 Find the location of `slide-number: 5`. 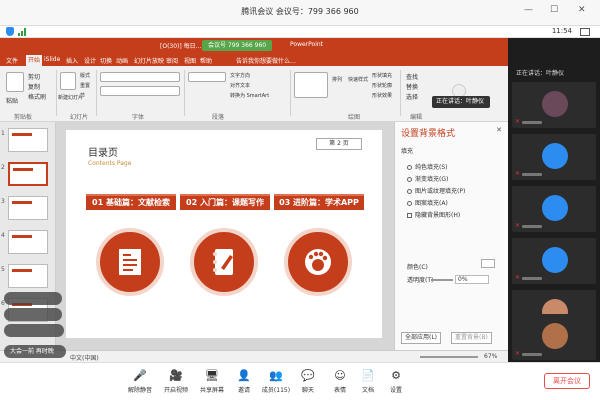

slide-number: 5 is located at coordinates (3, 269).